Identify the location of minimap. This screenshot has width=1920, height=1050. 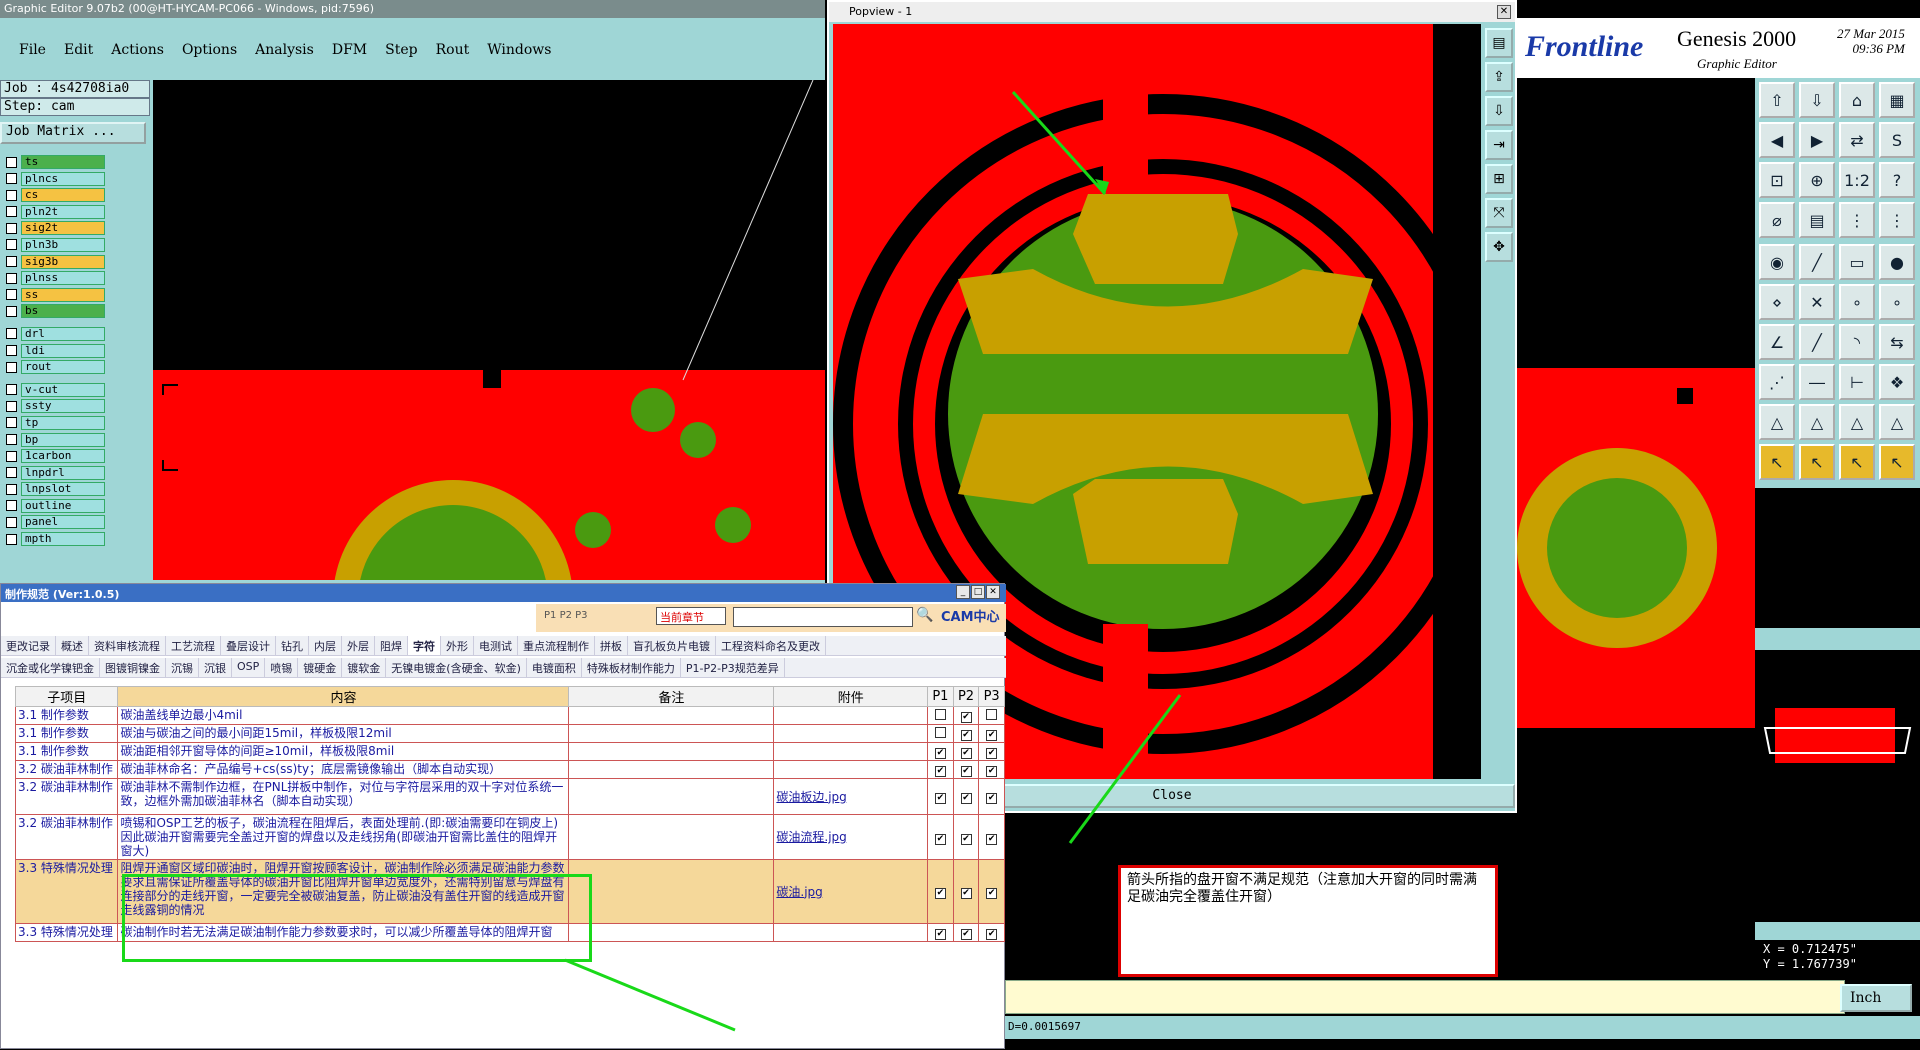
(1837, 714).